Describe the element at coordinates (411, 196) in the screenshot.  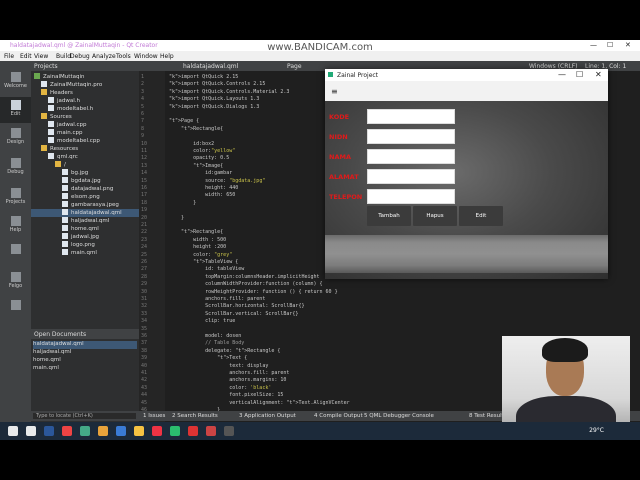
I see `input-telepon` at that location.